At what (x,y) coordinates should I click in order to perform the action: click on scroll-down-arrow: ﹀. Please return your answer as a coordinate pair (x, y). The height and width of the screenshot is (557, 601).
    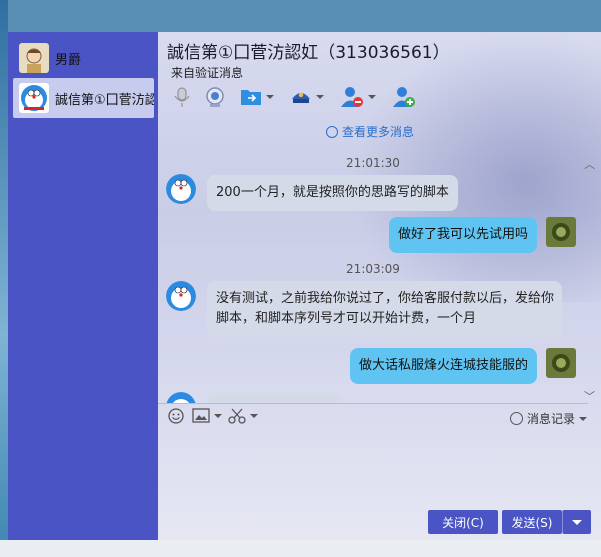
    Looking at the image, I should click on (589, 396).